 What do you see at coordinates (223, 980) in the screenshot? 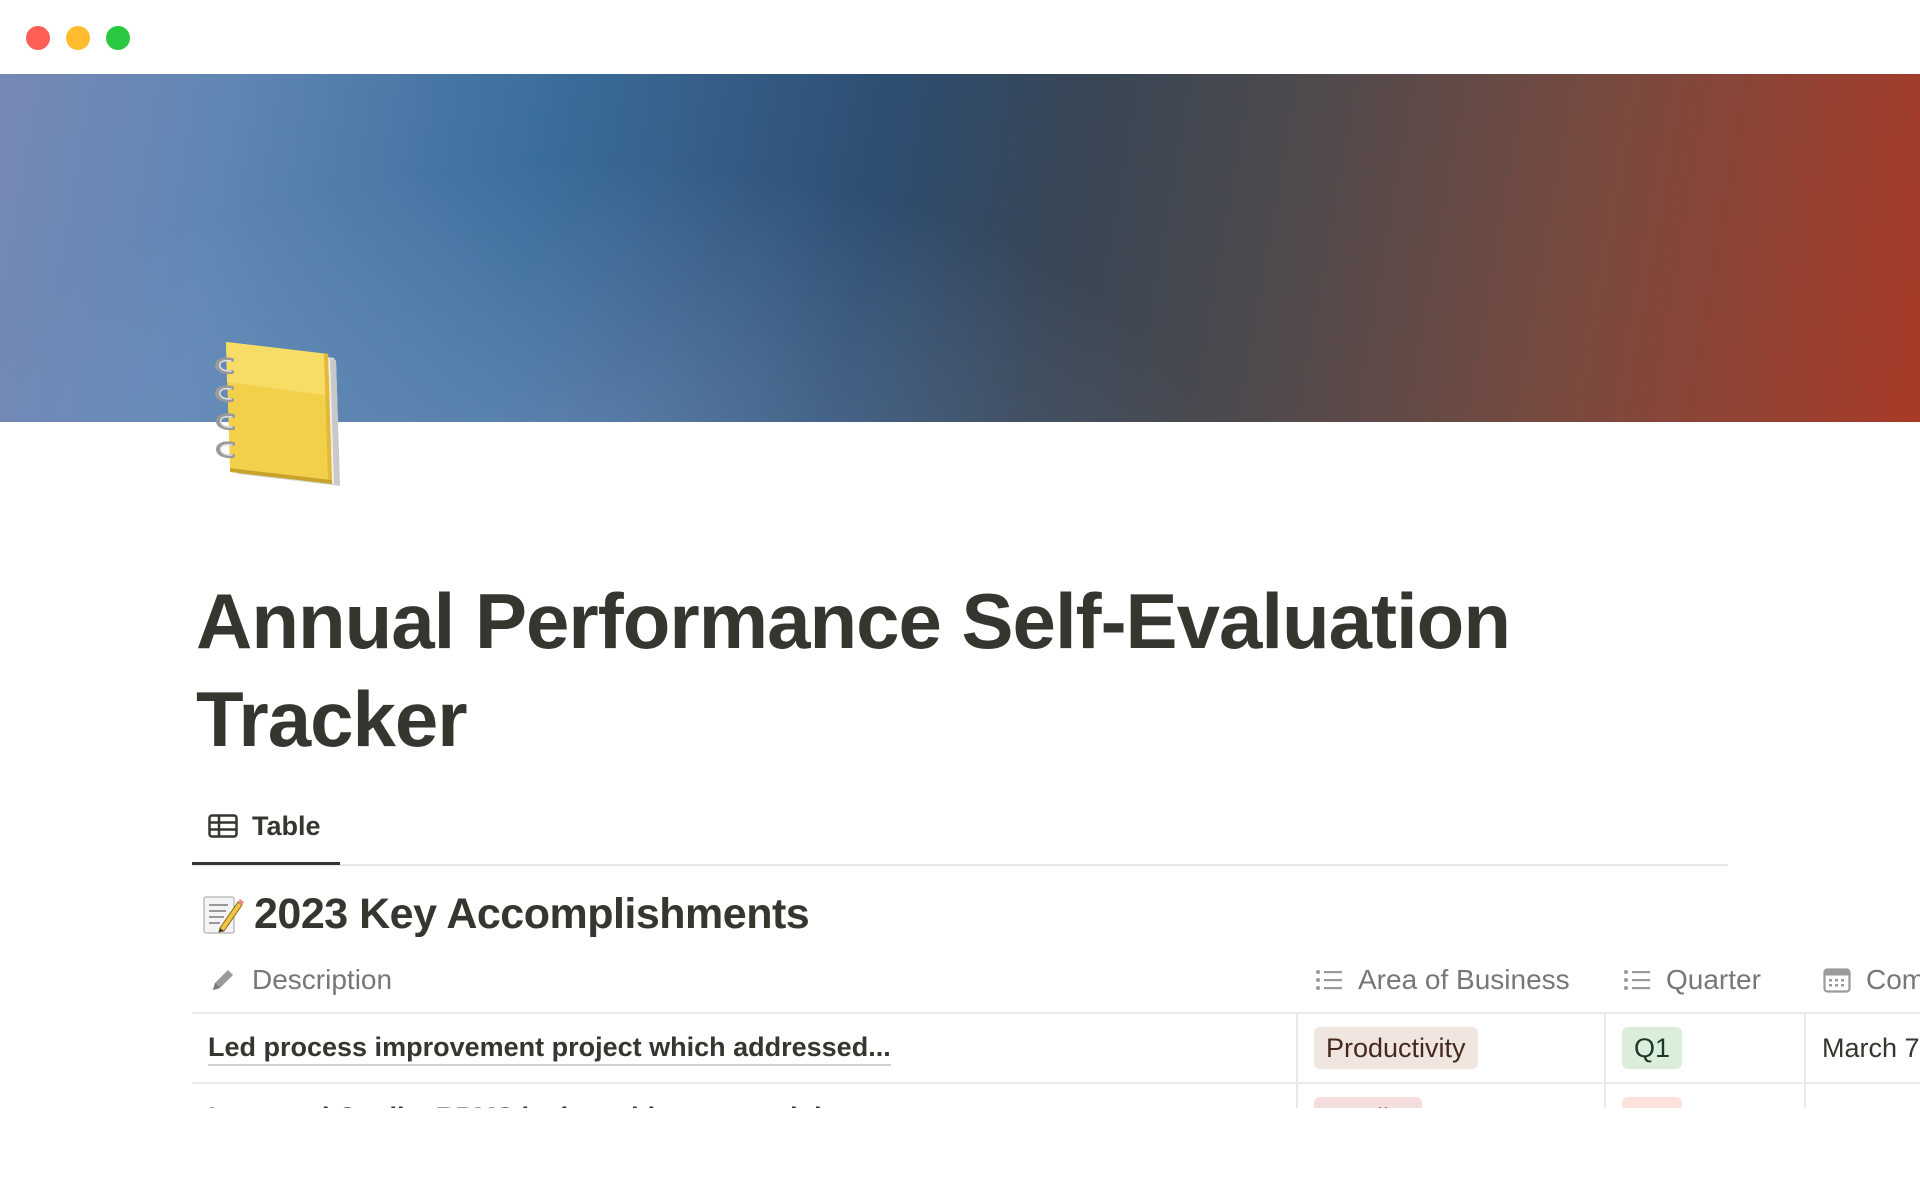
I see `pencil-icon` at bounding box center [223, 980].